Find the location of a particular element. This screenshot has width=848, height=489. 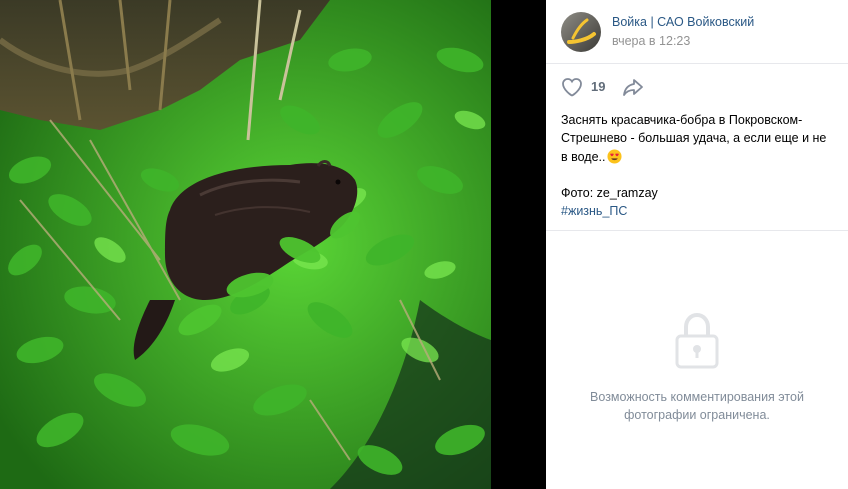

avatar is located at coordinates (581, 31).